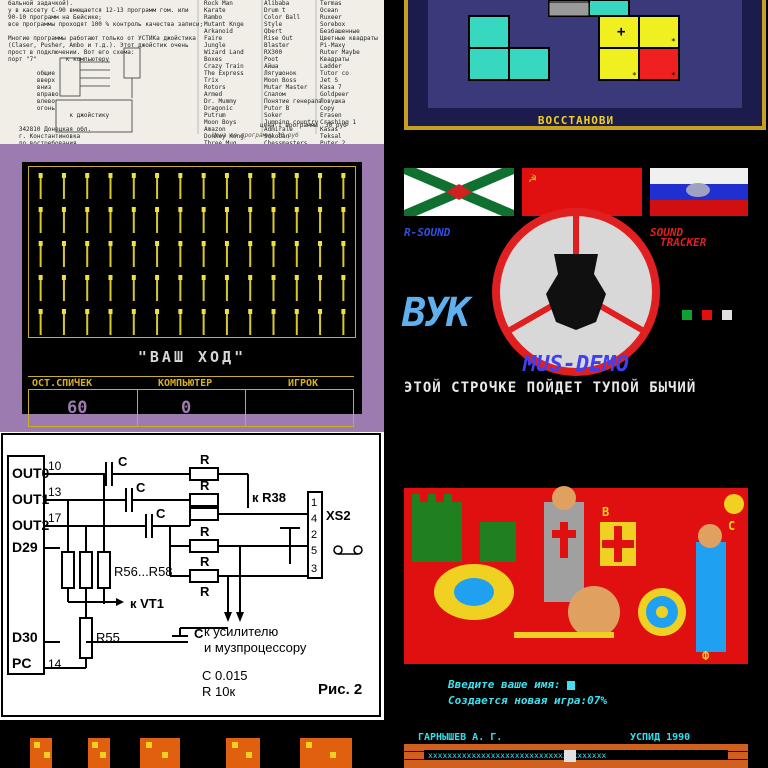  What do you see at coordinates (108, 637) in the screenshot?
I see `label-r55: R55` at bounding box center [108, 637].